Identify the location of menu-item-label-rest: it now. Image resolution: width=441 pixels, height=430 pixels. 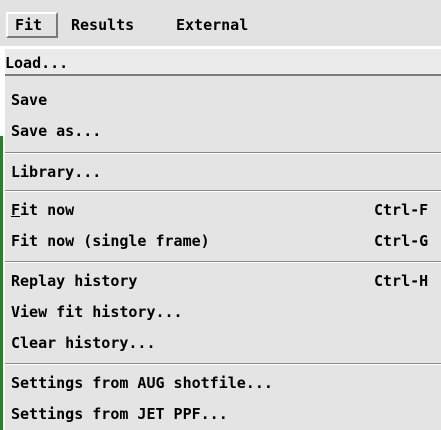
(47, 210).